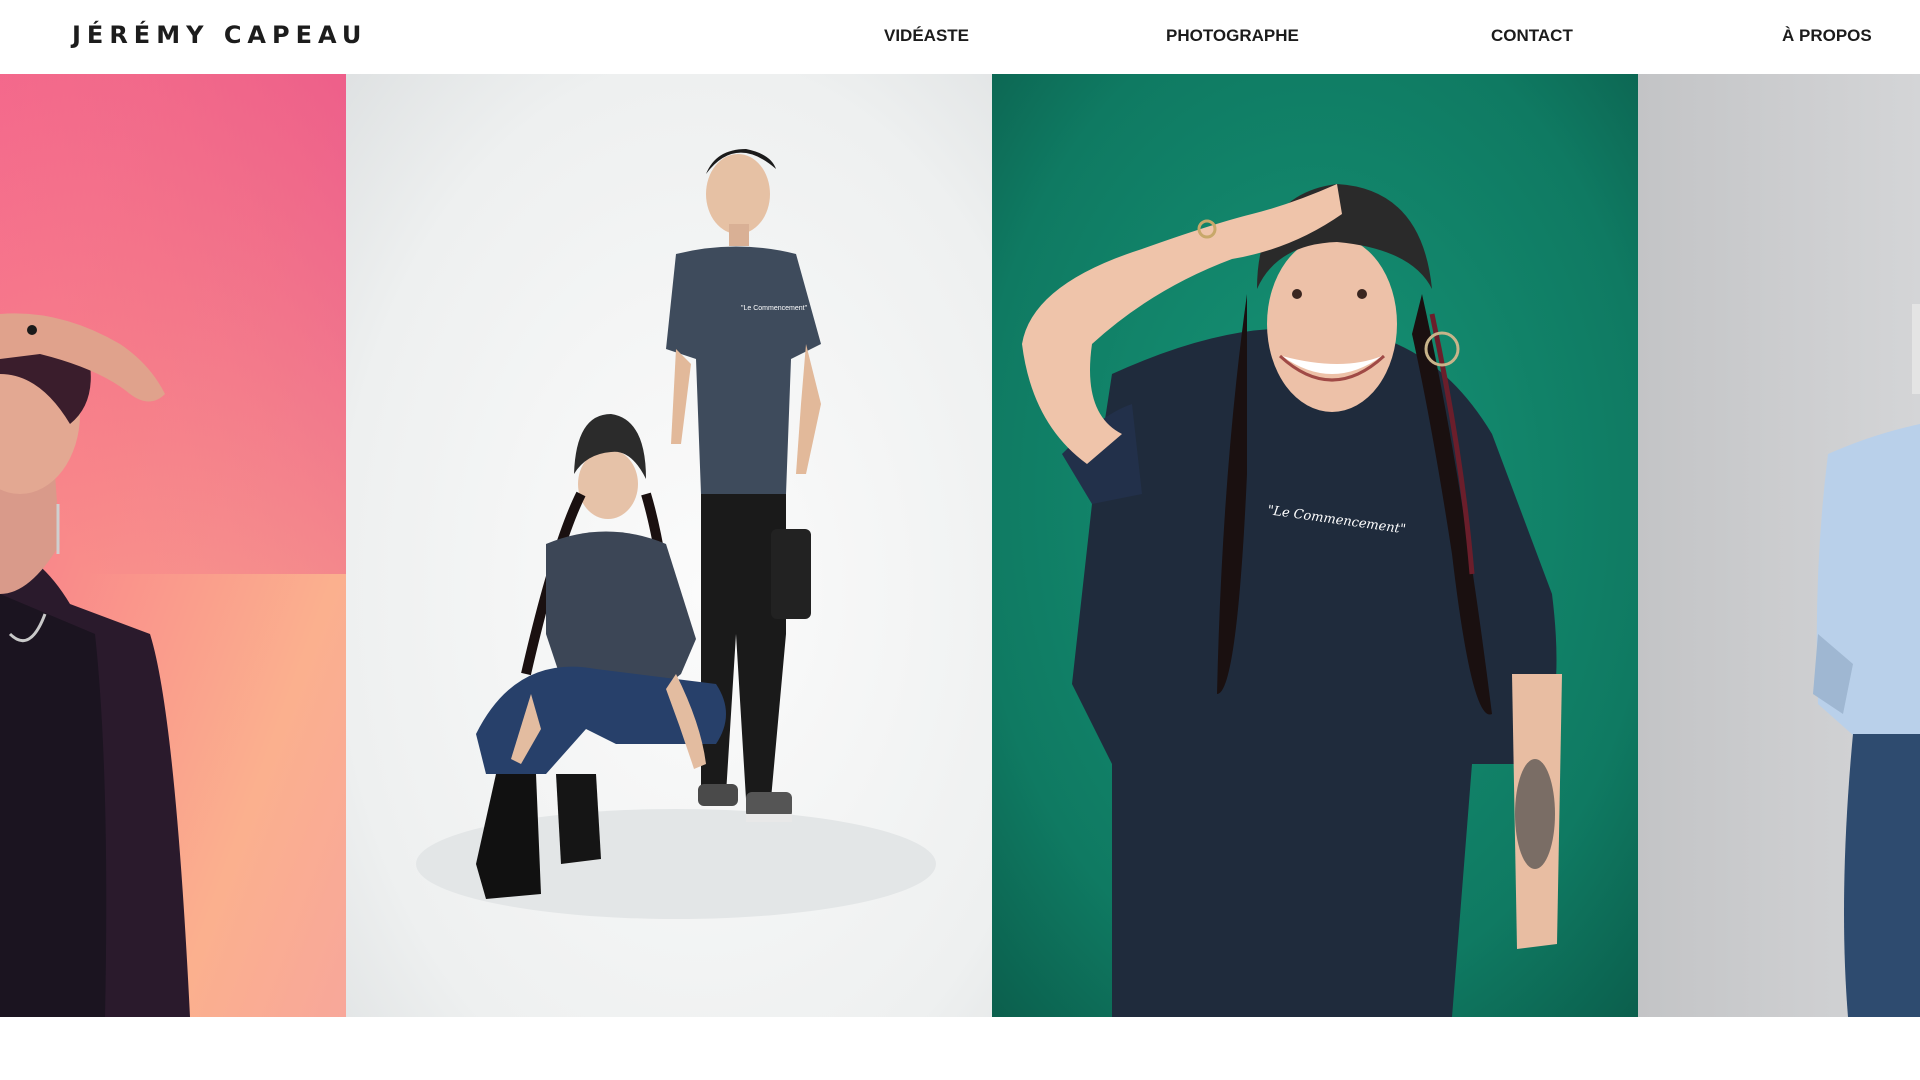 The width and height of the screenshot is (1920, 1080). I want to click on photo-grey-backdrop-image, so click(1779, 545).